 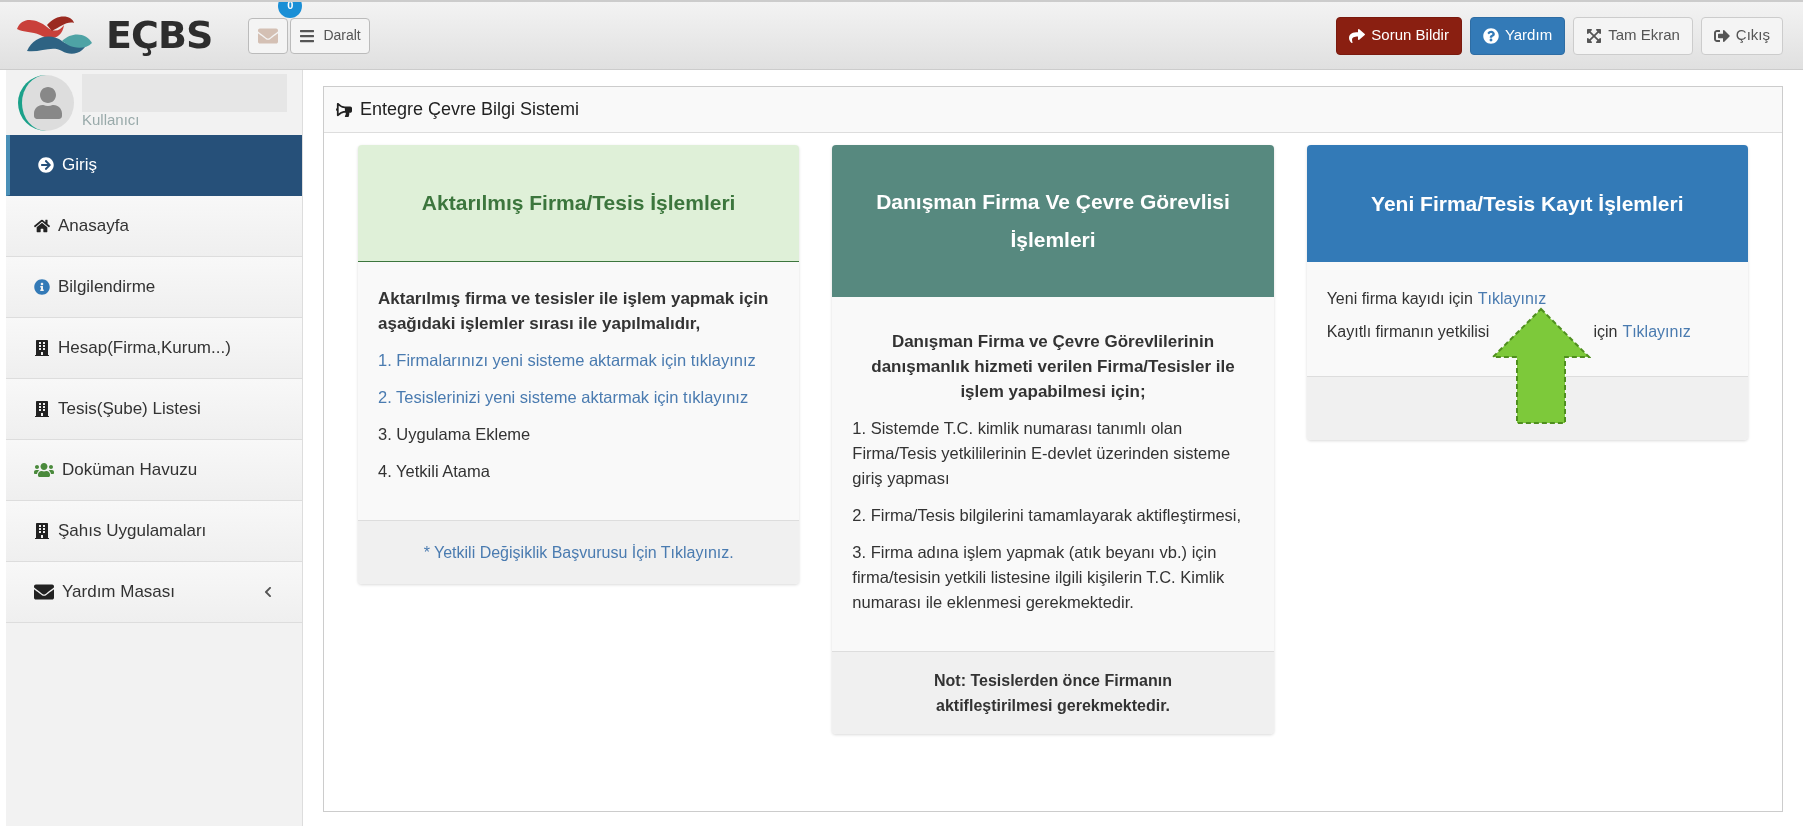 I want to click on sidebar-item: Hesap(Firma,Kurum...), so click(x=154, y=348).